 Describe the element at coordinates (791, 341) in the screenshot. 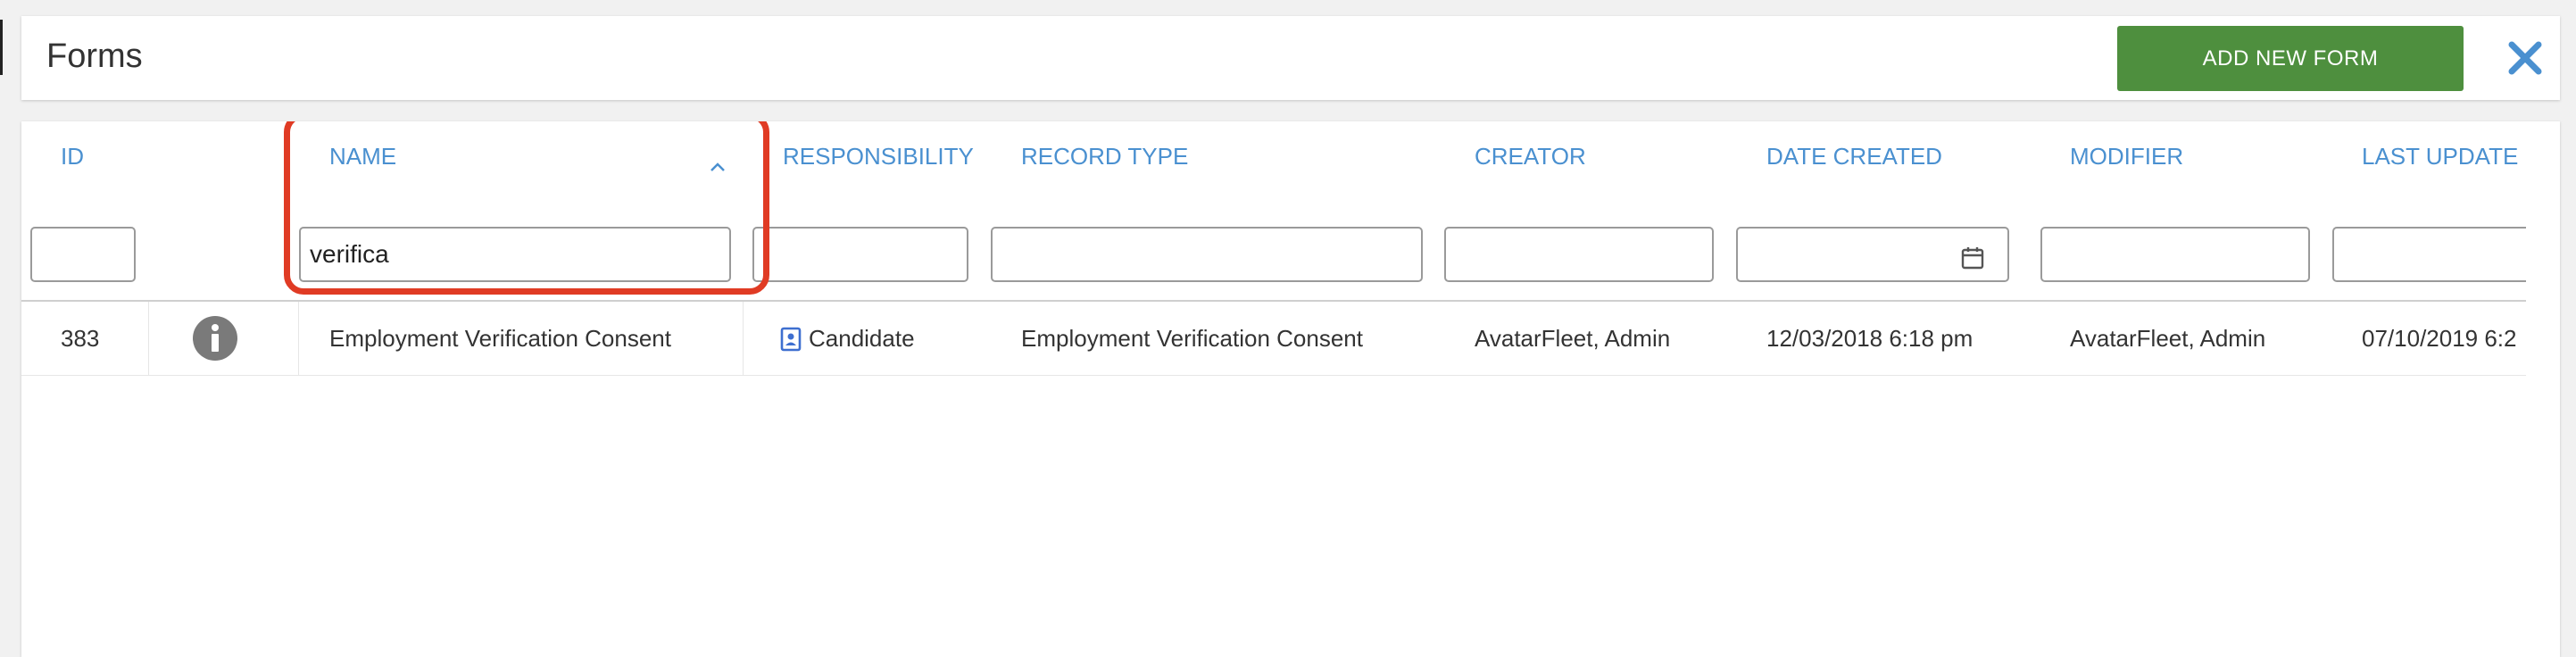

I see `contact-card-icon` at that location.